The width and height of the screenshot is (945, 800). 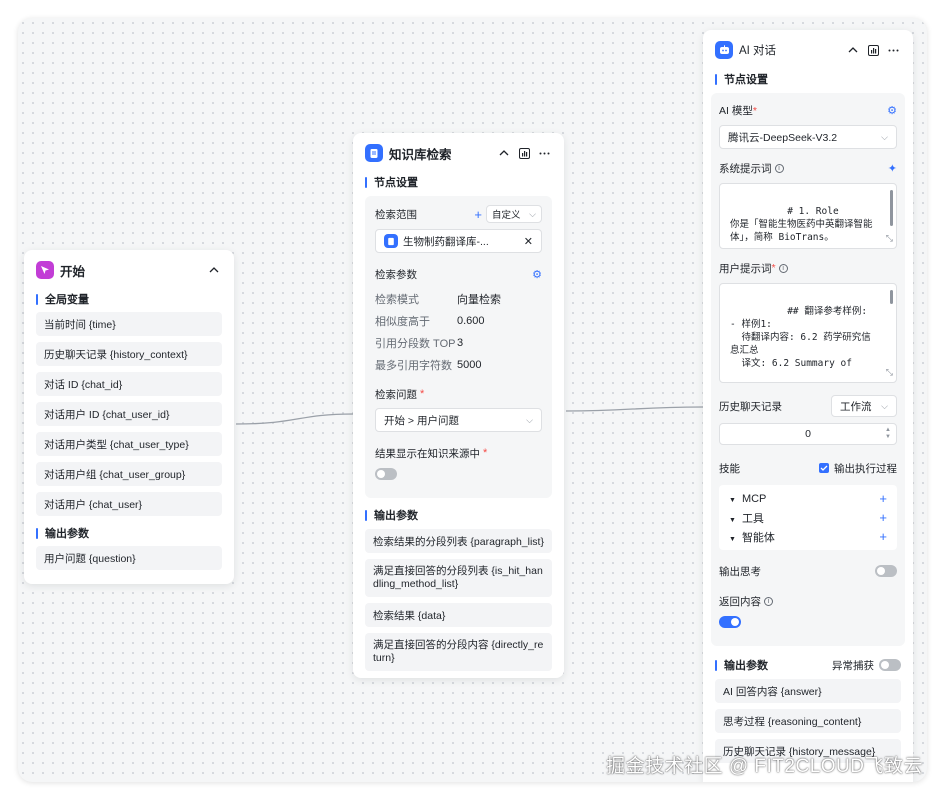 I want to click on var-item: 满足直接回答的分段内容 {directly_return}, so click(x=458, y=652).